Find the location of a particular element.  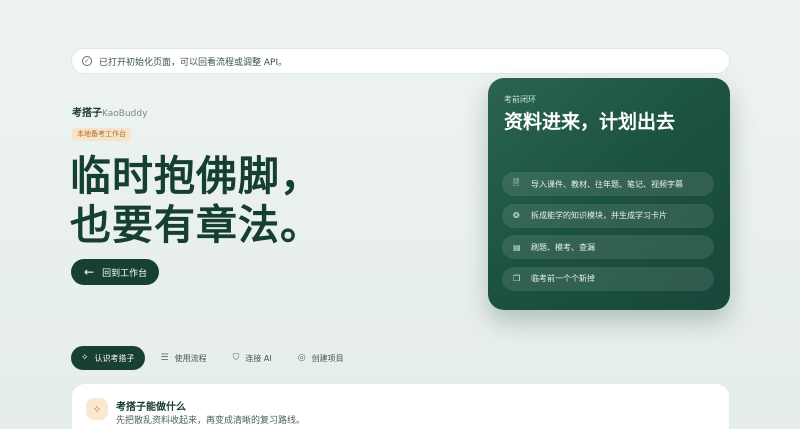

tab-create-project: ◎ 创建项目 is located at coordinates (321, 358).